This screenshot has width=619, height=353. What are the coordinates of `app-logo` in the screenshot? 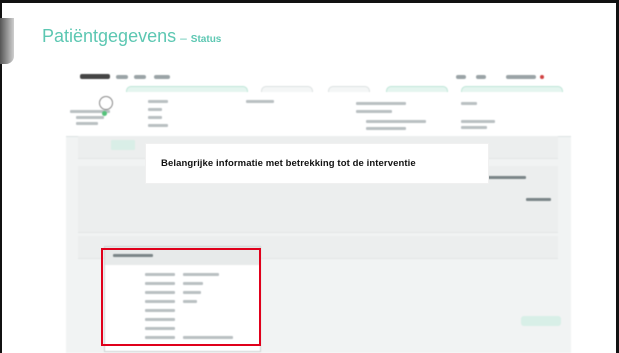 It's located at (95, 76).